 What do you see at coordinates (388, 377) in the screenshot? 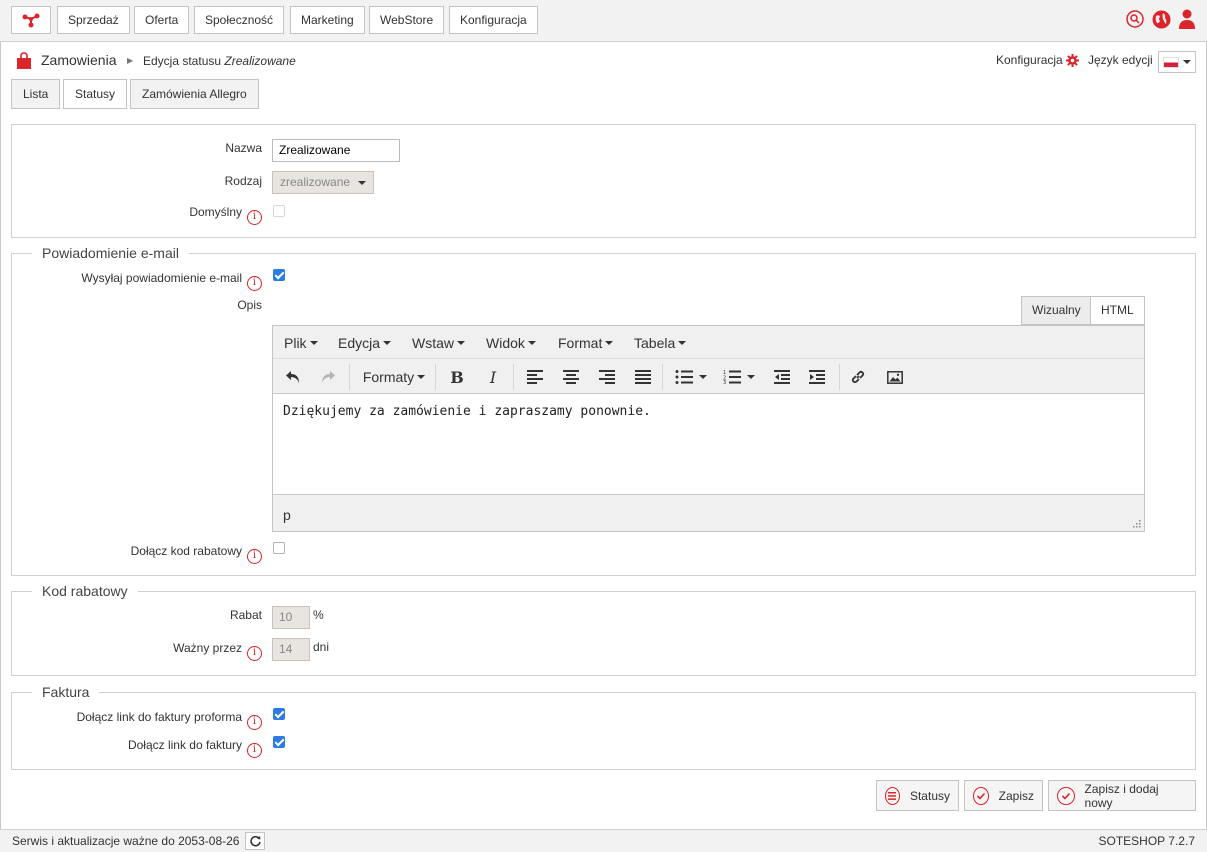
I see `formats-label: Formaty` at bounding box center [388, 377].